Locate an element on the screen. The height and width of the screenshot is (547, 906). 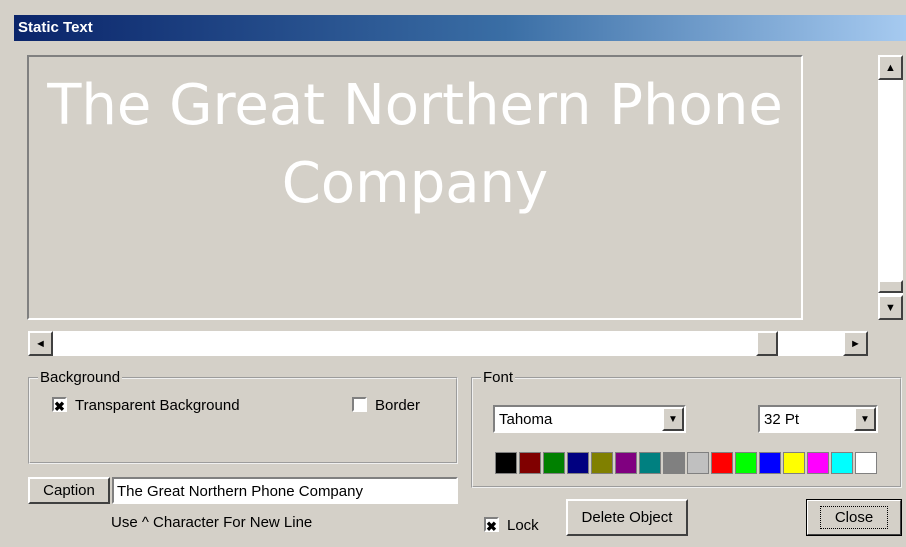
background-group: Background is located at coordinates (243, 416).